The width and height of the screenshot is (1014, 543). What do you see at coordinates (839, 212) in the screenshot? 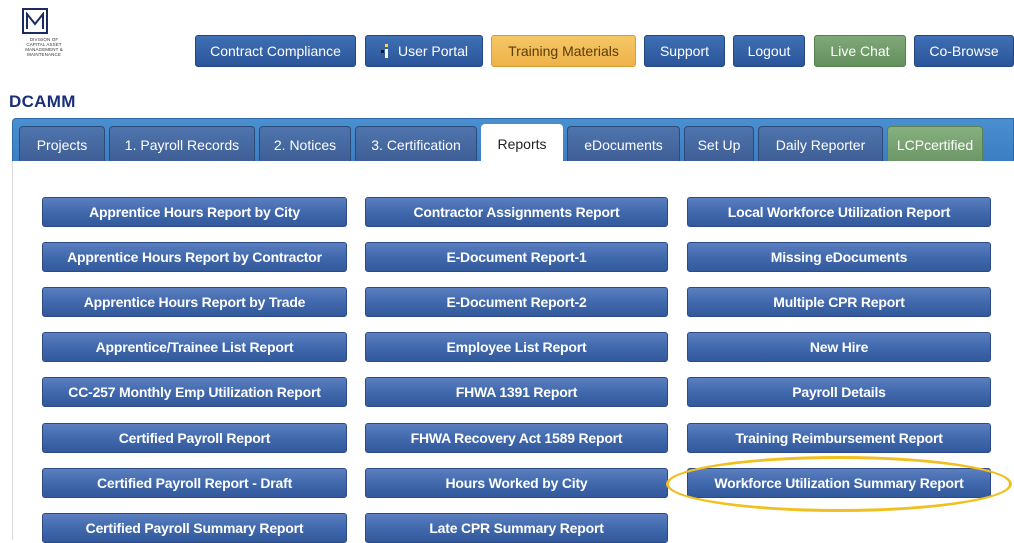
I see `local-workforce-utilization-button: Local Workforce Utilization Report` at bounding box center [839, 212].